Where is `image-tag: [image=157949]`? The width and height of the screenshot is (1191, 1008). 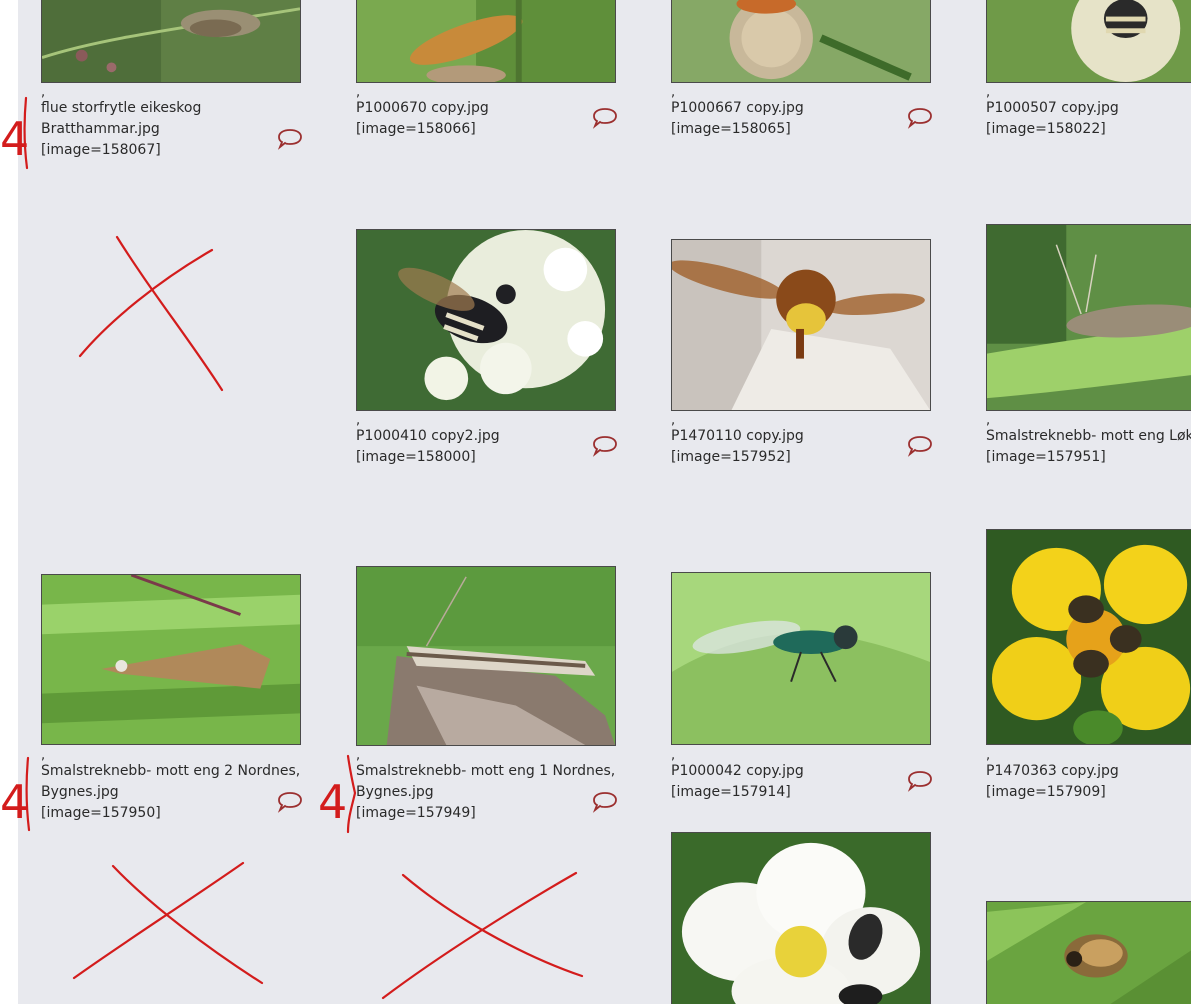
image-tag: [image=157949] is located at coordinates (416, 813).